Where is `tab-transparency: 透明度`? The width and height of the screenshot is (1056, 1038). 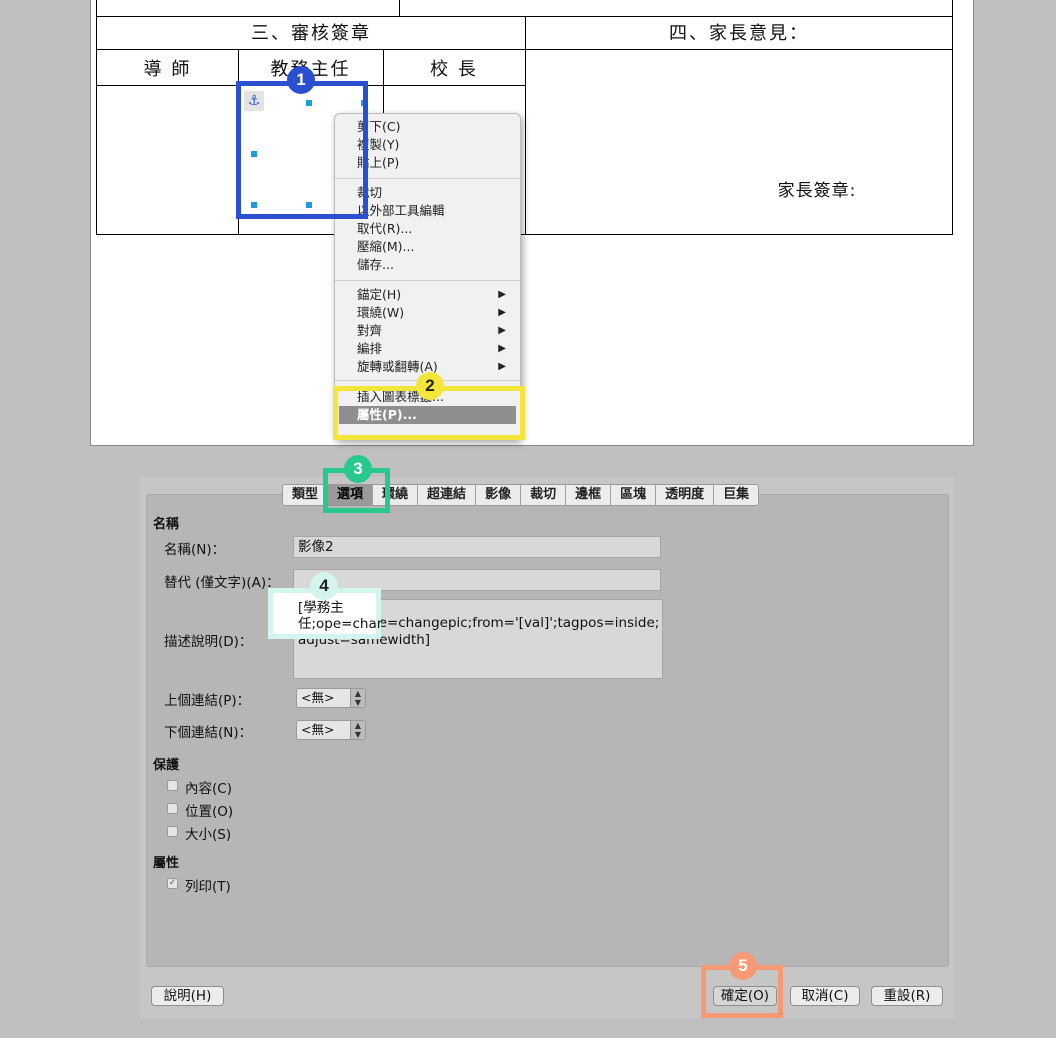
tab-transparency: 透明度 is located at coordinates (685, 495).